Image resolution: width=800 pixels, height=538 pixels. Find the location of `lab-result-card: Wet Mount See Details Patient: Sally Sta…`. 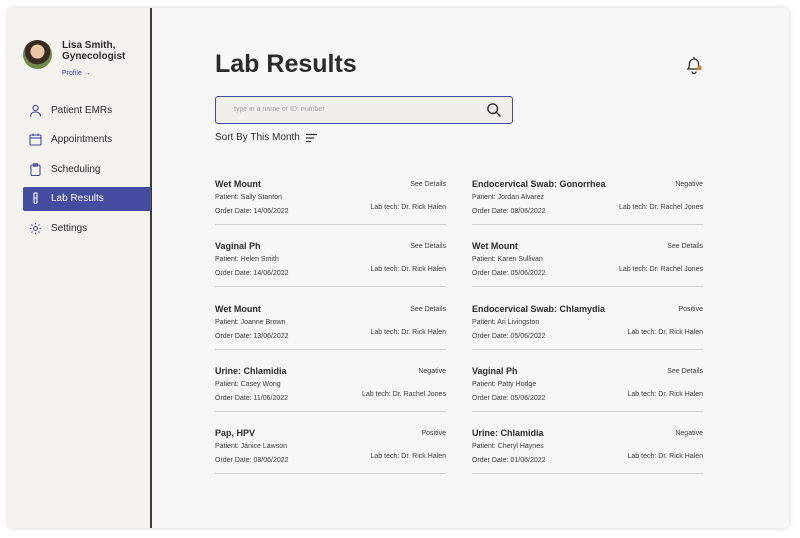

lab-result-card: Wet Mount See Details Patient: Sally Sta… is located at coordinates (330, 202).